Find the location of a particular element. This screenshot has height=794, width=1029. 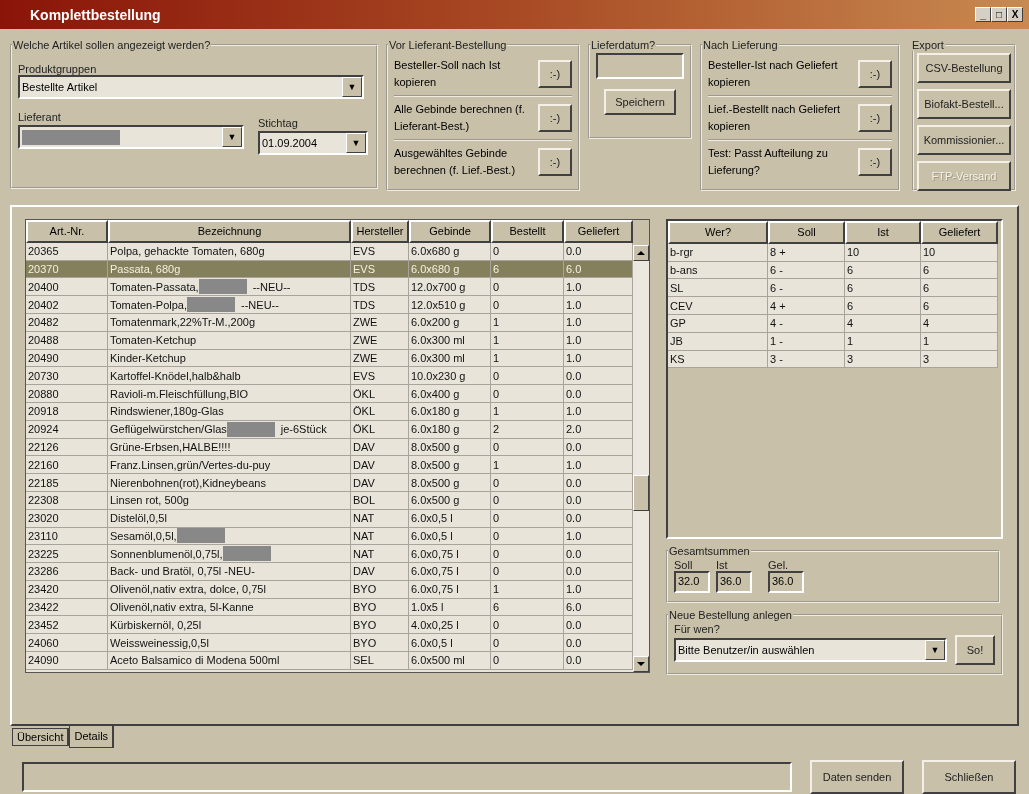

field-label: Ist is located at coordinates (722, 564).